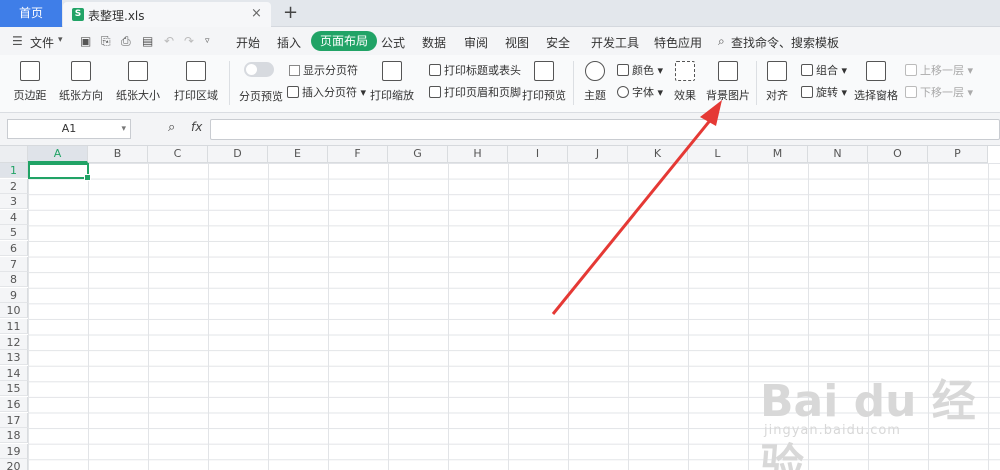  Describe the element at coordinates (330, 70) in the screenshot. I see `show-page-break-label: 显示分页符` at that location.